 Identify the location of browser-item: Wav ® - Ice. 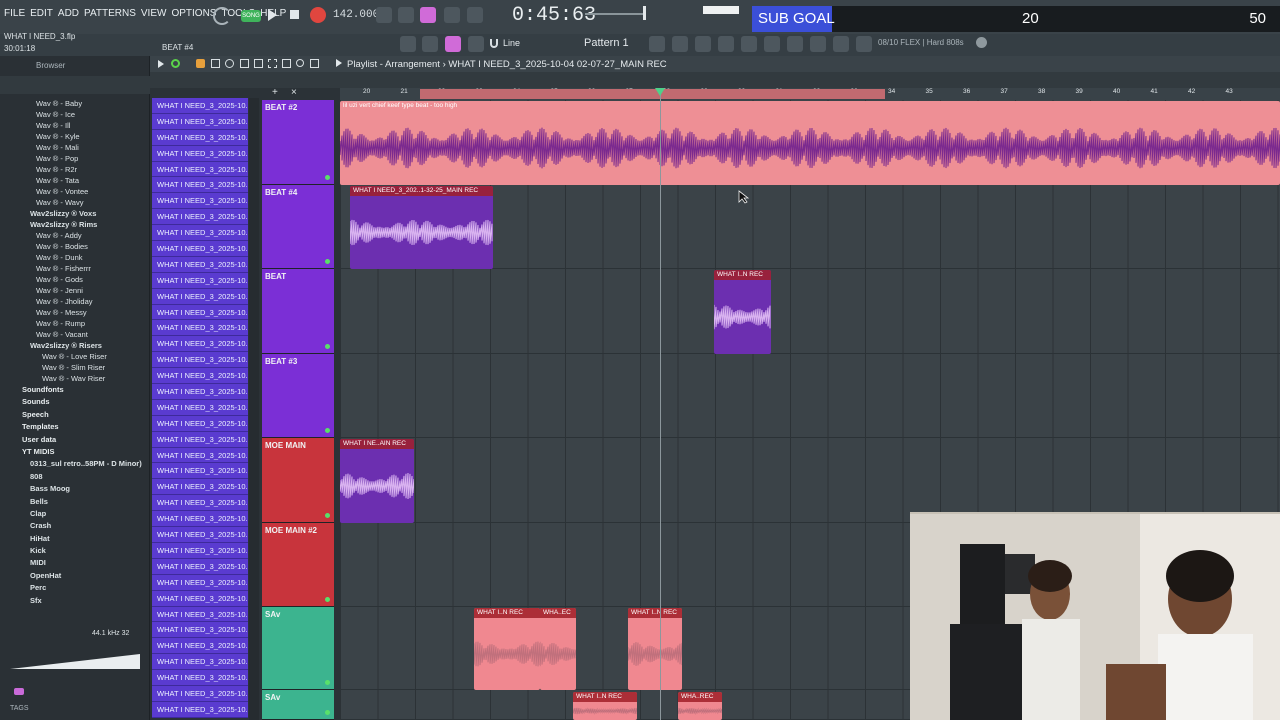
(78, 114).